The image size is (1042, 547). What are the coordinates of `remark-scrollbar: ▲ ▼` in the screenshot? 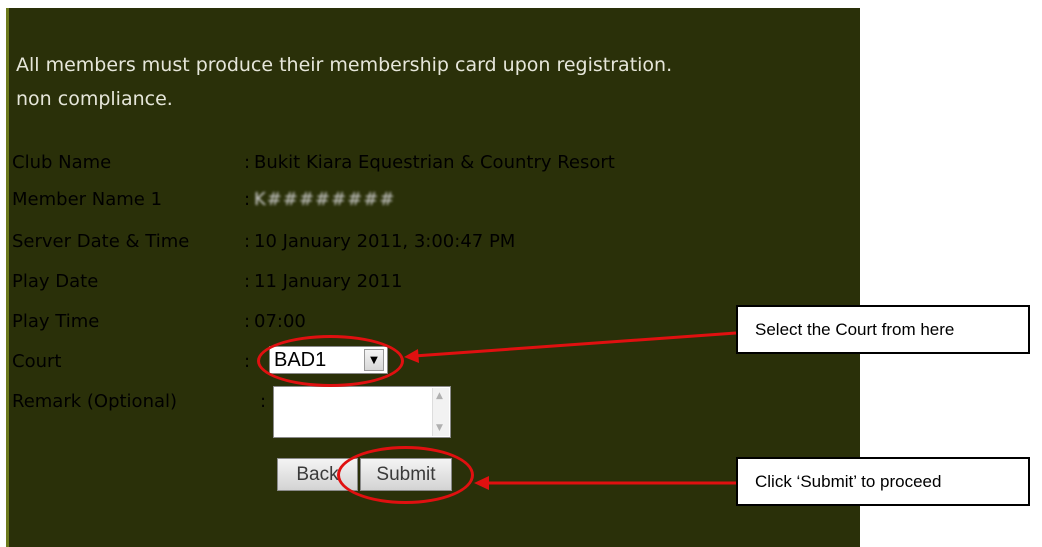 It's located at (440, 412).